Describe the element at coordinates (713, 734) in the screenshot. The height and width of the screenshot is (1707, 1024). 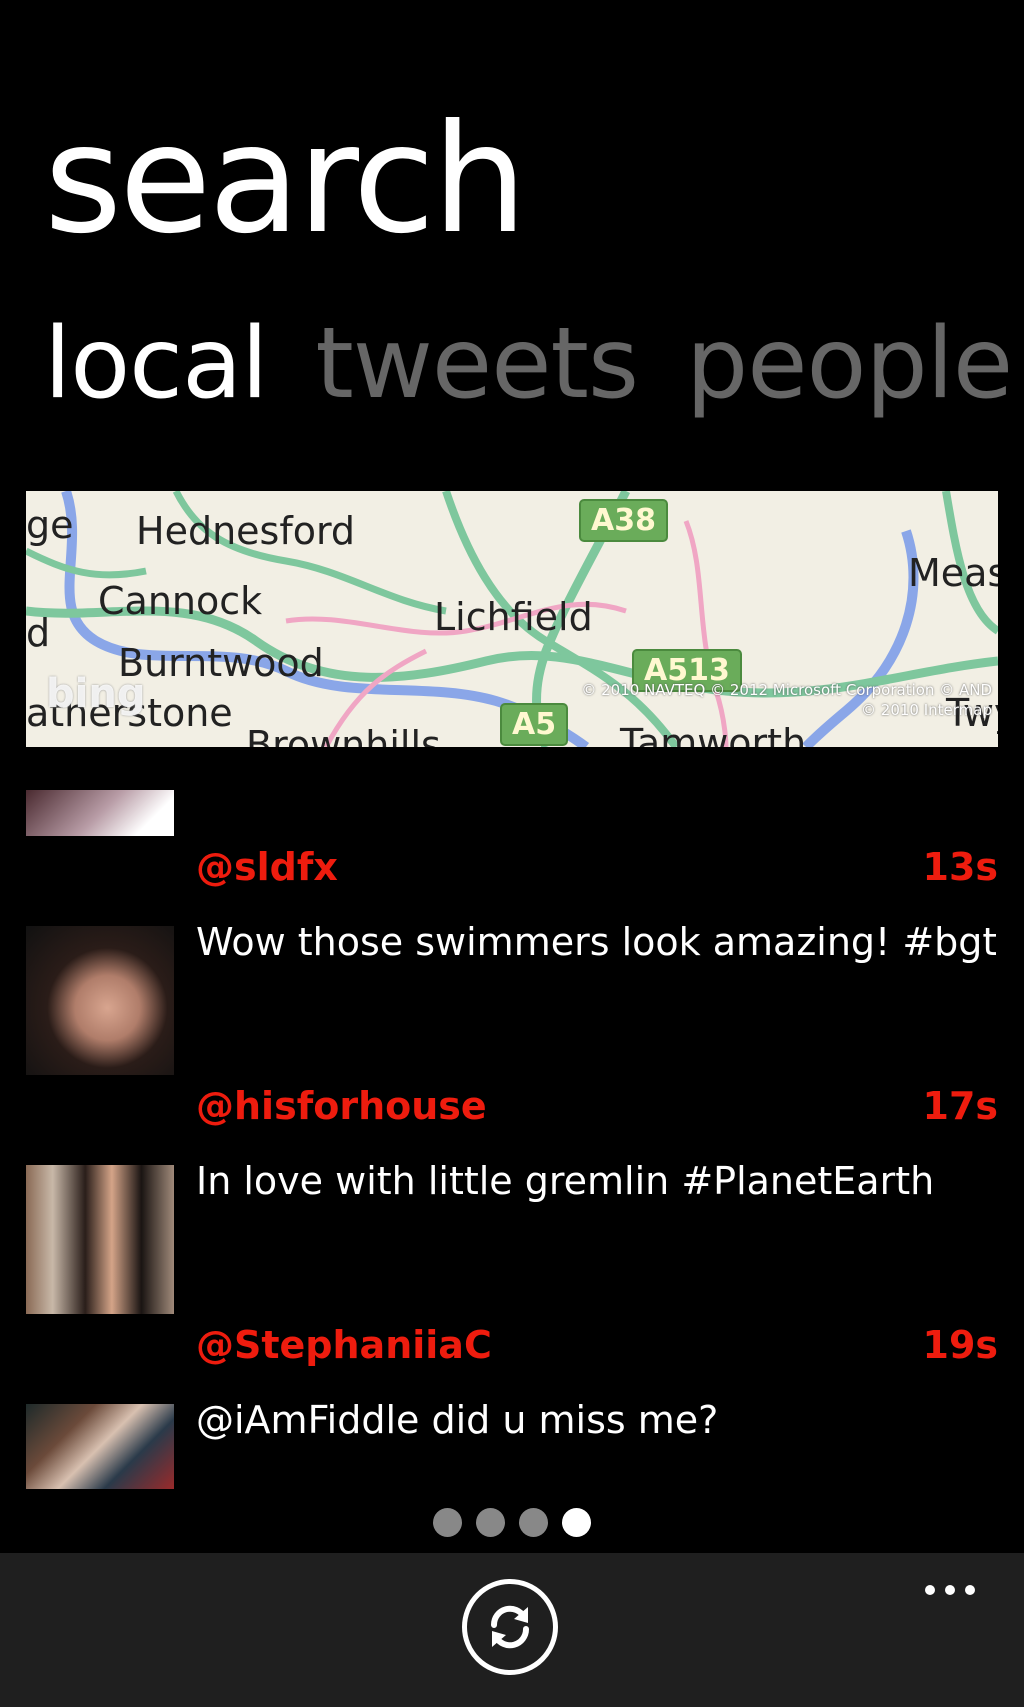
I see `map-label-tamworth: Tamworth` at that location.